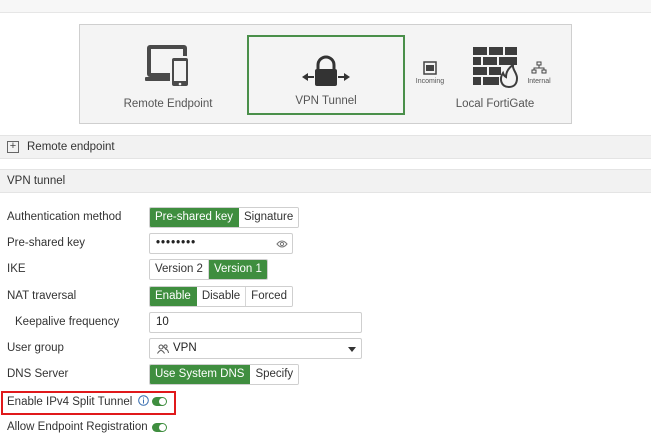  I want to click on dns-label: DNS Server, so click(38, 374).